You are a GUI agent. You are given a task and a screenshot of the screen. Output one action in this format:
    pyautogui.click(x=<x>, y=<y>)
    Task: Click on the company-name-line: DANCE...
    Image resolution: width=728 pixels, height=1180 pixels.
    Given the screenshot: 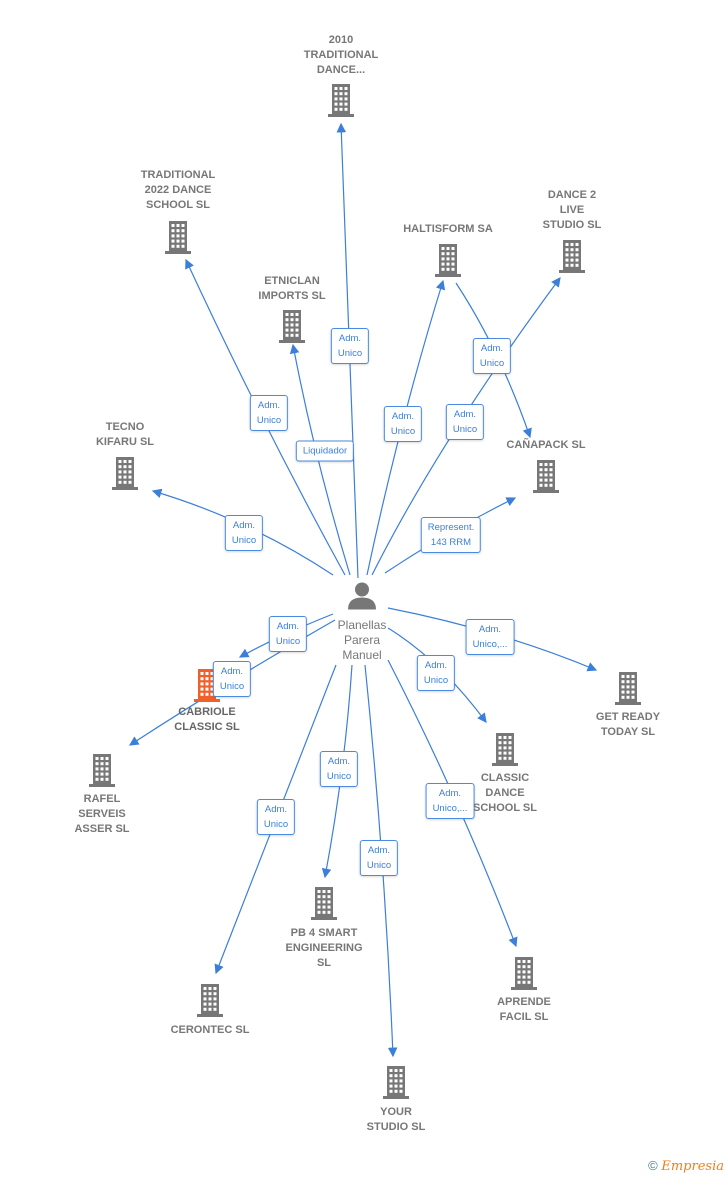 What is the action you would take?
    pyautogui.click(x=341, y=70)
    